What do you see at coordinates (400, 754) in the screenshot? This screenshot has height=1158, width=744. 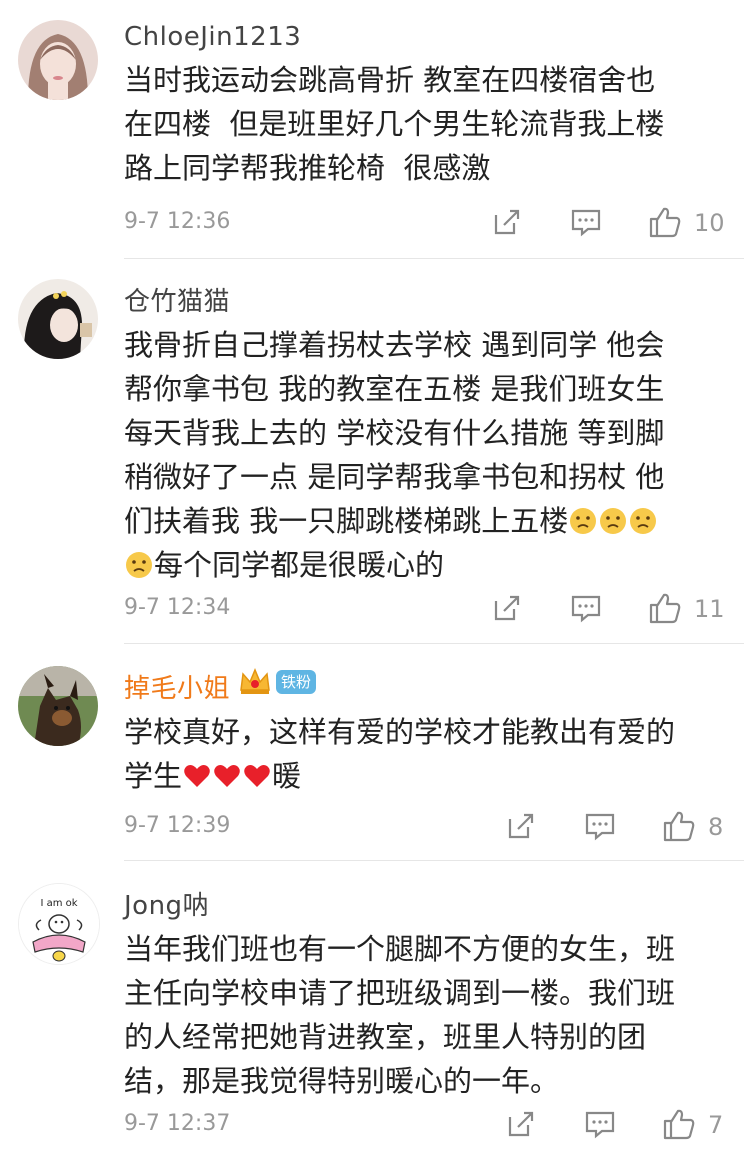 I see `comment-text: 学校真好，这样有爱的学校才能教出有爱的 学生暖` at bounding box center [400, 754].